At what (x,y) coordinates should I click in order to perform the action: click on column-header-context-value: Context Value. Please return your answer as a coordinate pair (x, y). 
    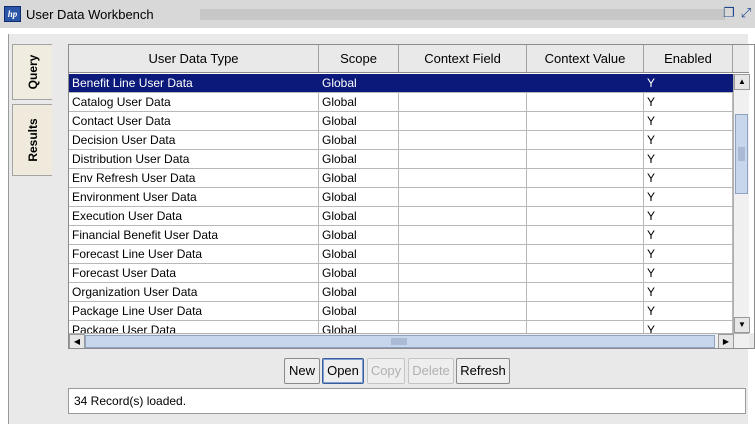
    Looking at the image, I should click on (585, 58).